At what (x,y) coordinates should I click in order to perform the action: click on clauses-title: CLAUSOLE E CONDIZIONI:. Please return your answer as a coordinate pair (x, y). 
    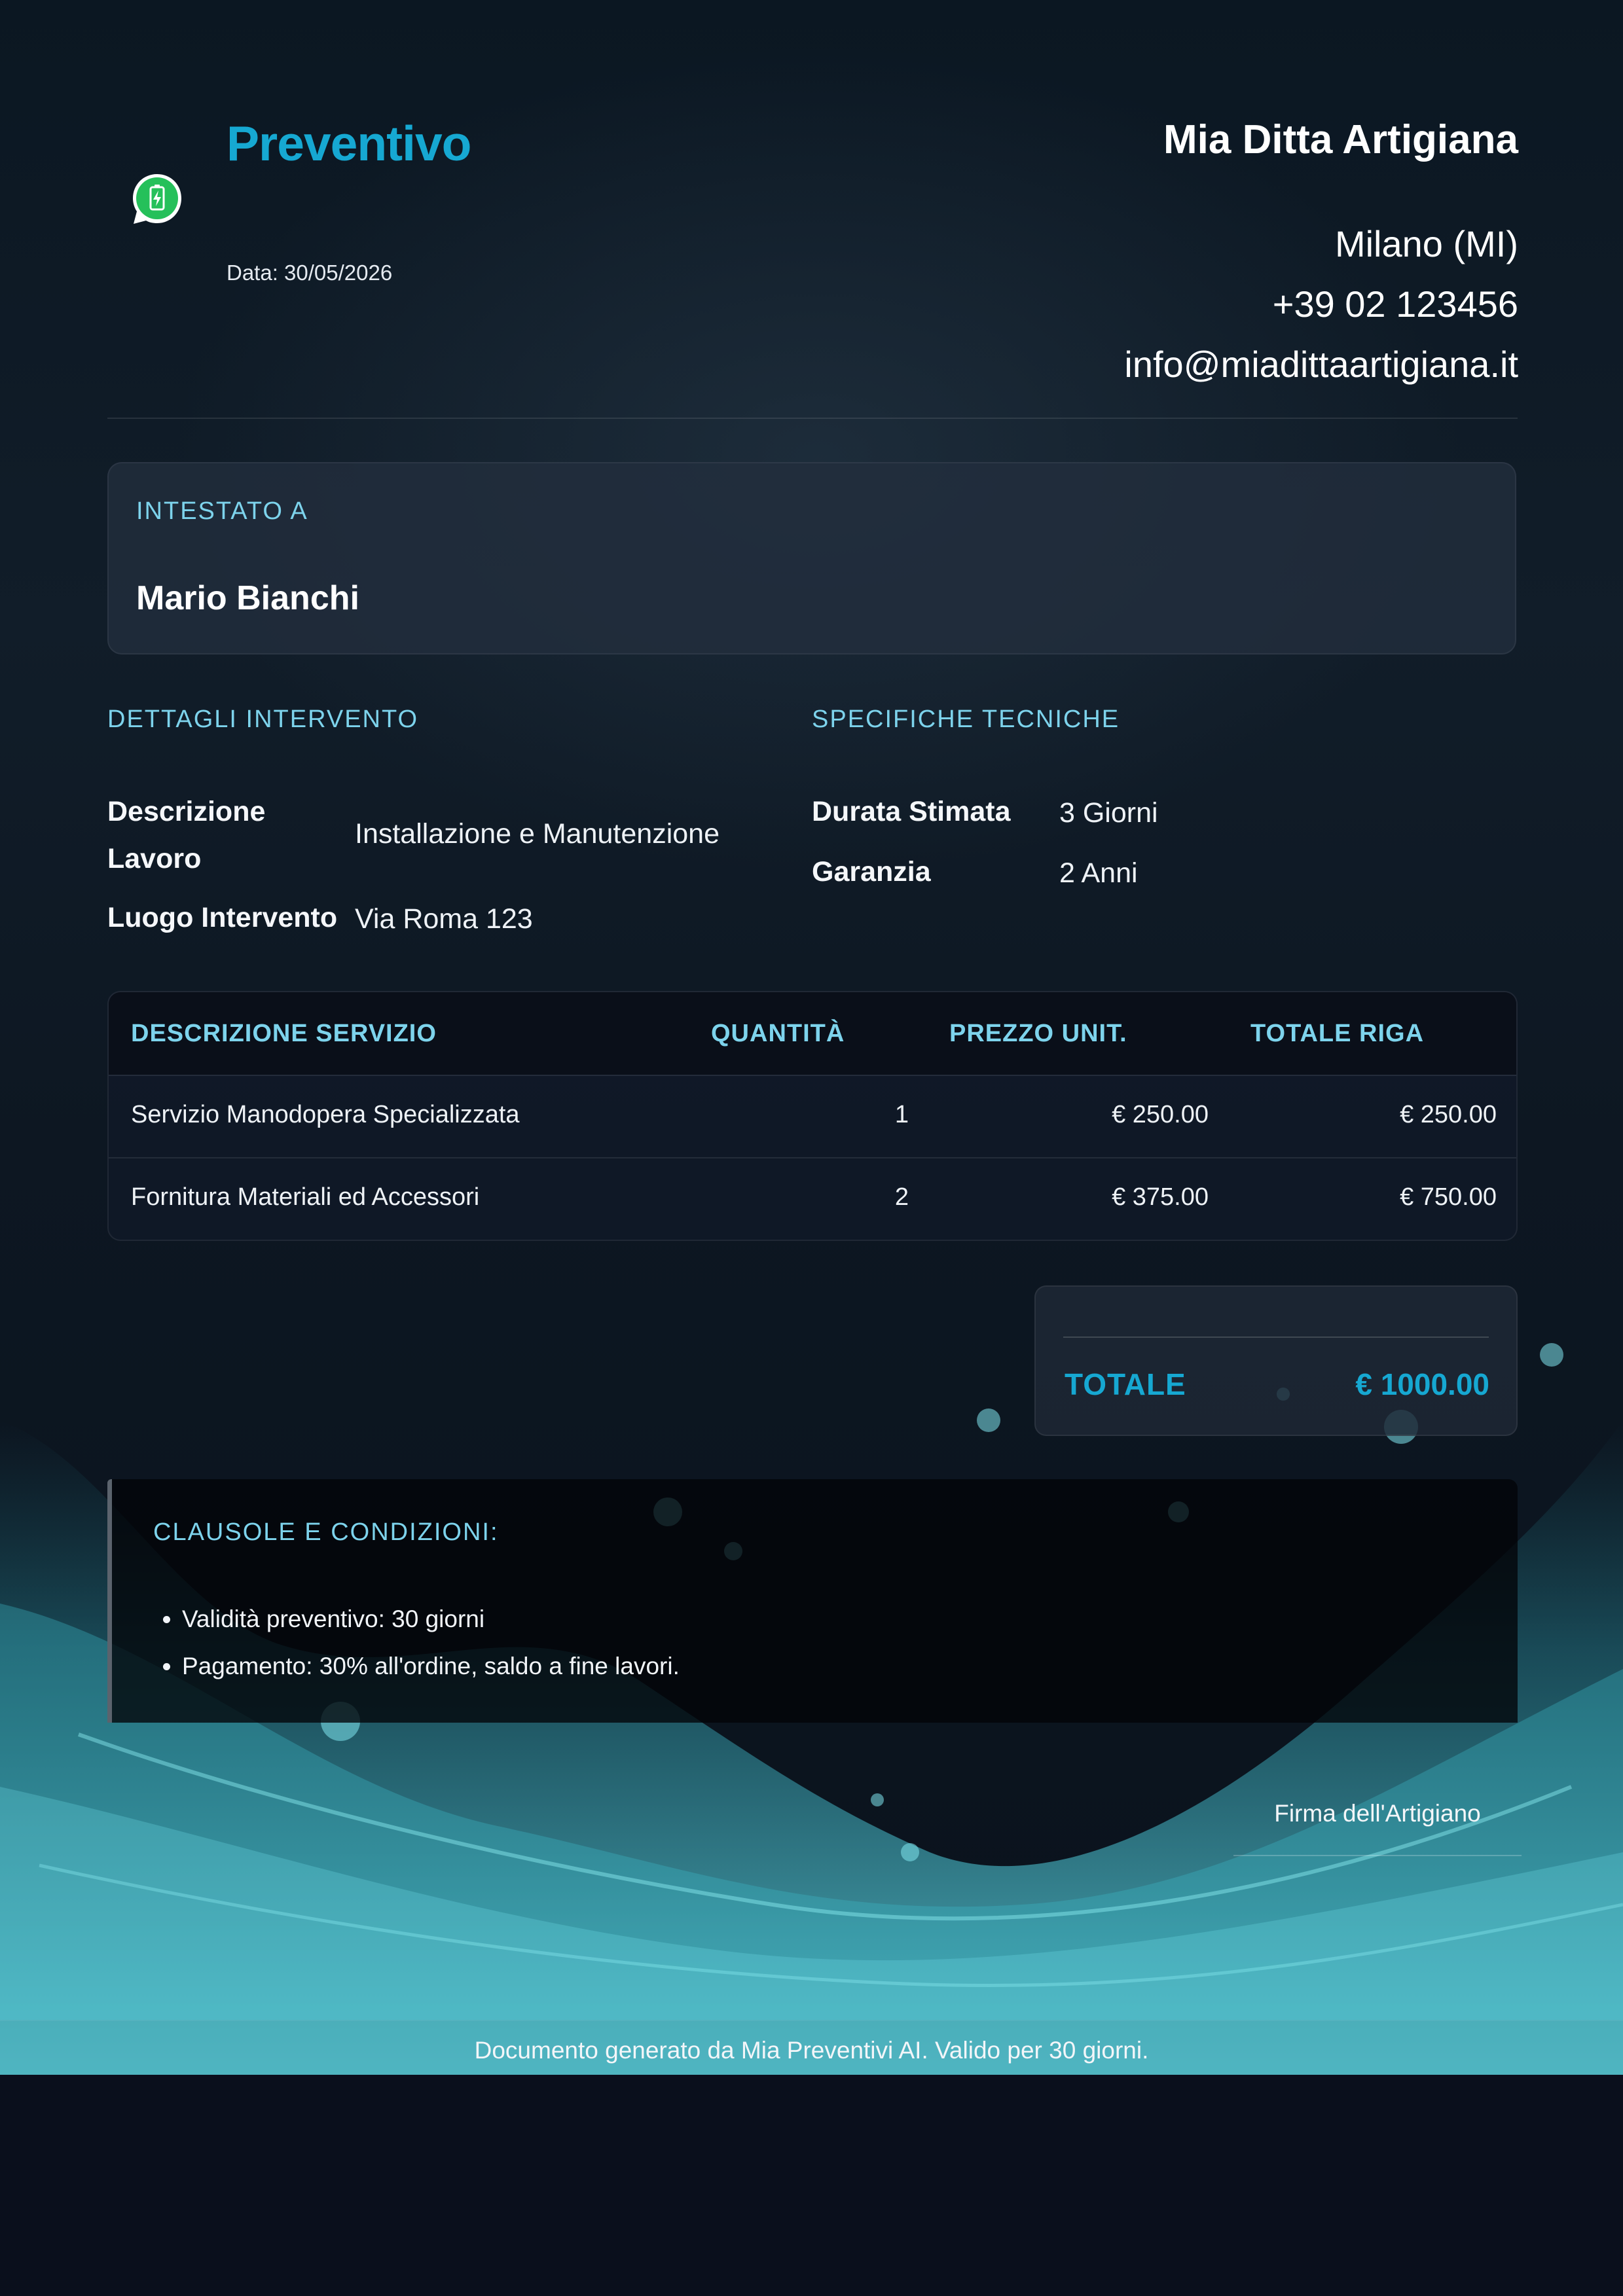
    Looking at the image, I should click on (326, 1532).